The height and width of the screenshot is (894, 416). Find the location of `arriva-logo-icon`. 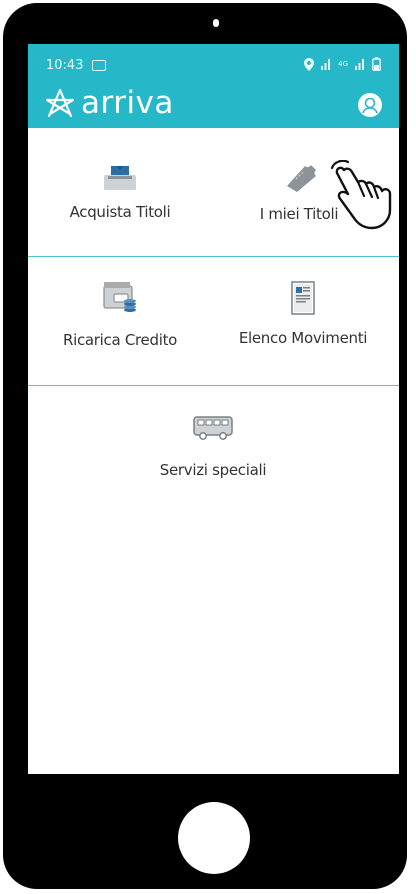

arriva-logo-icon is located at coordinates (60, 103).